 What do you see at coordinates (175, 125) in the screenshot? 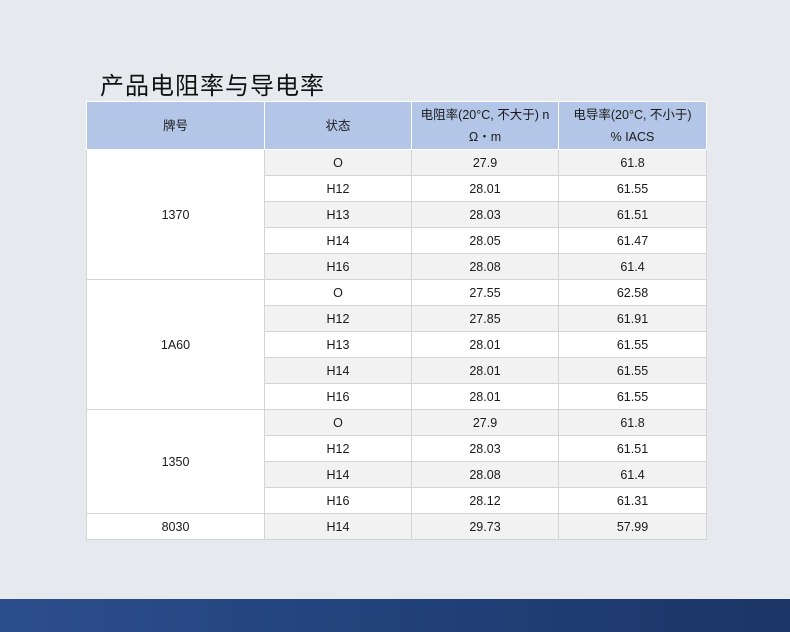
I see `header-grade: 牌号` at bounding box center [175, 125].